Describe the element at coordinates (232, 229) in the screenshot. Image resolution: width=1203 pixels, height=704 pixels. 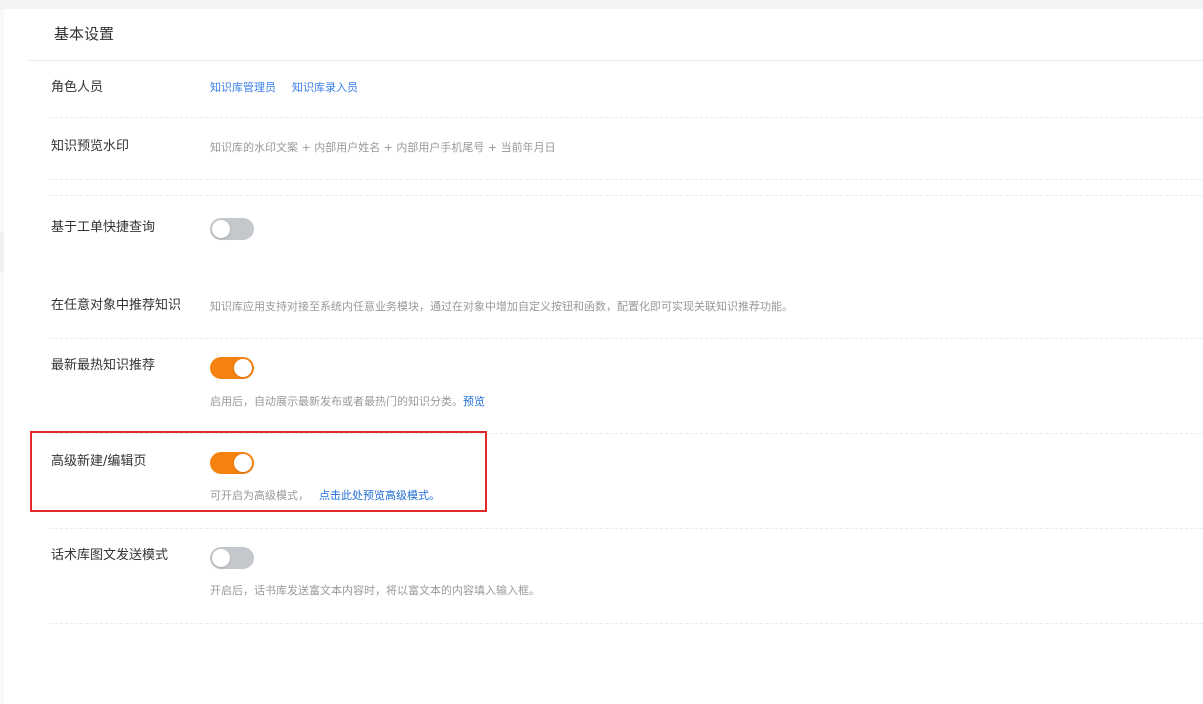
I see `ticket-query-toggle` at that location.